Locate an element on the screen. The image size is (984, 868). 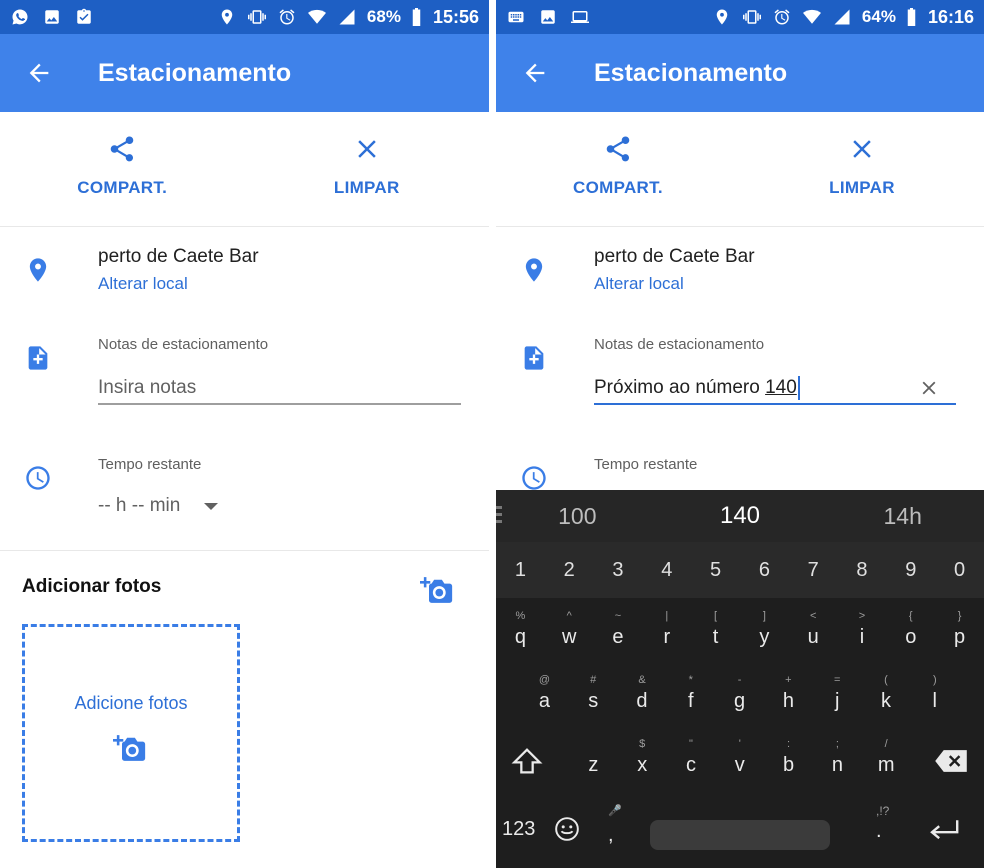
suggestion-2: 140 is located at coordinates (740, 516).